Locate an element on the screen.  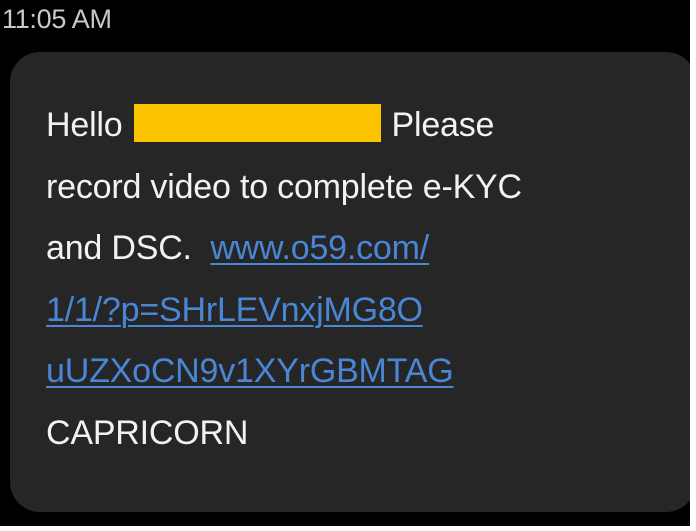
message-line-2: record video to complete e-KYC is located at coordinates (284, 186).